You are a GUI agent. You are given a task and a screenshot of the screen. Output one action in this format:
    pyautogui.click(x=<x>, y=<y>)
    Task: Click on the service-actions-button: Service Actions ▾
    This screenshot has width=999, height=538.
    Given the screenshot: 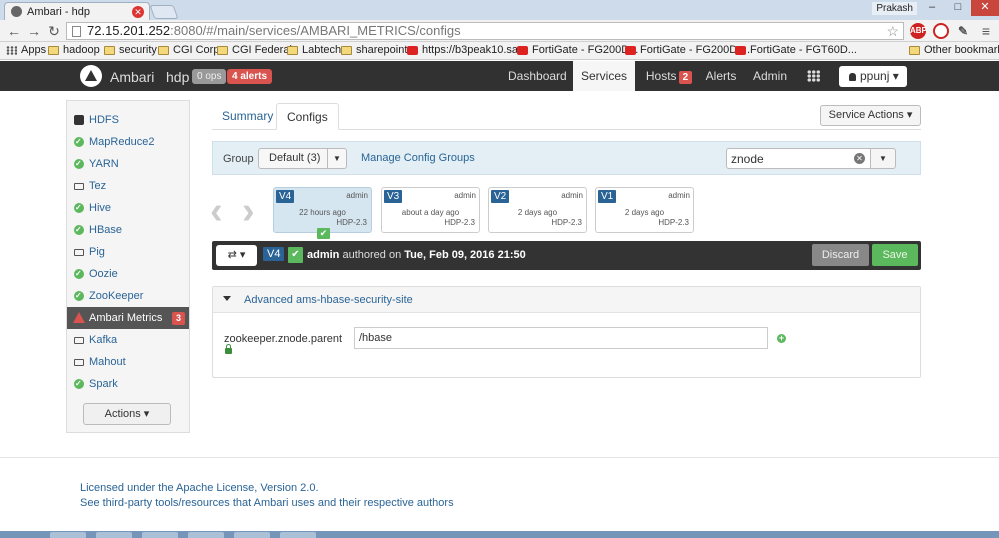 What is the action you would take?
    pyautogui.click(x=870, y=115)
    